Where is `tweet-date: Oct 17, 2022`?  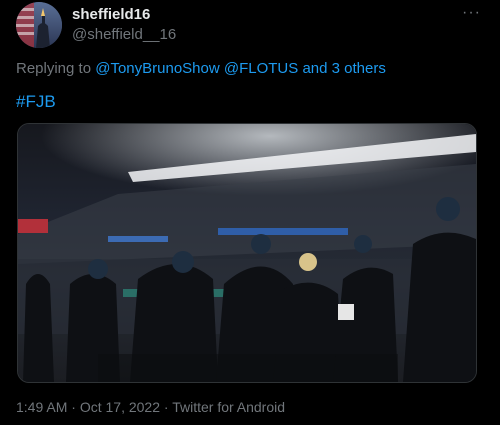 tweet-date: Oct 17, 2022 is located at coordinates (120, 407).